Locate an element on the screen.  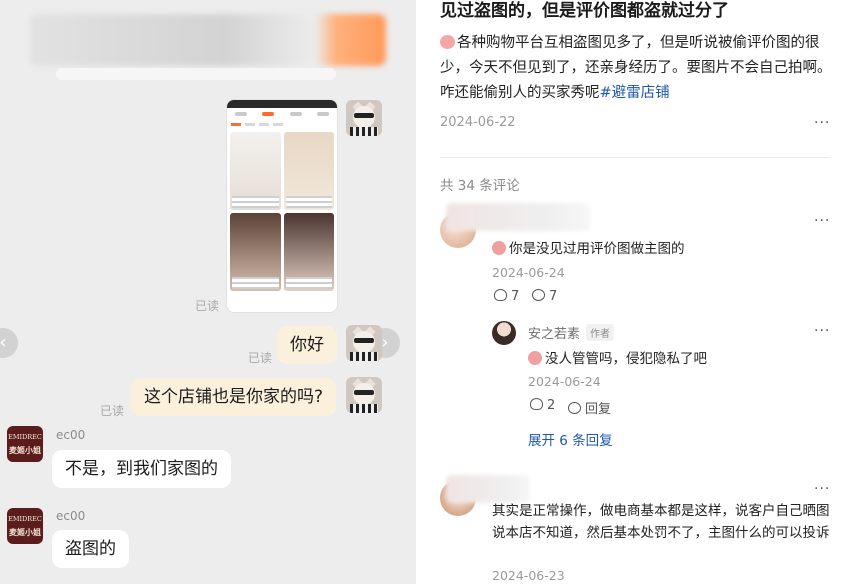
phone-subtabs is located at coordinates (282, 124).